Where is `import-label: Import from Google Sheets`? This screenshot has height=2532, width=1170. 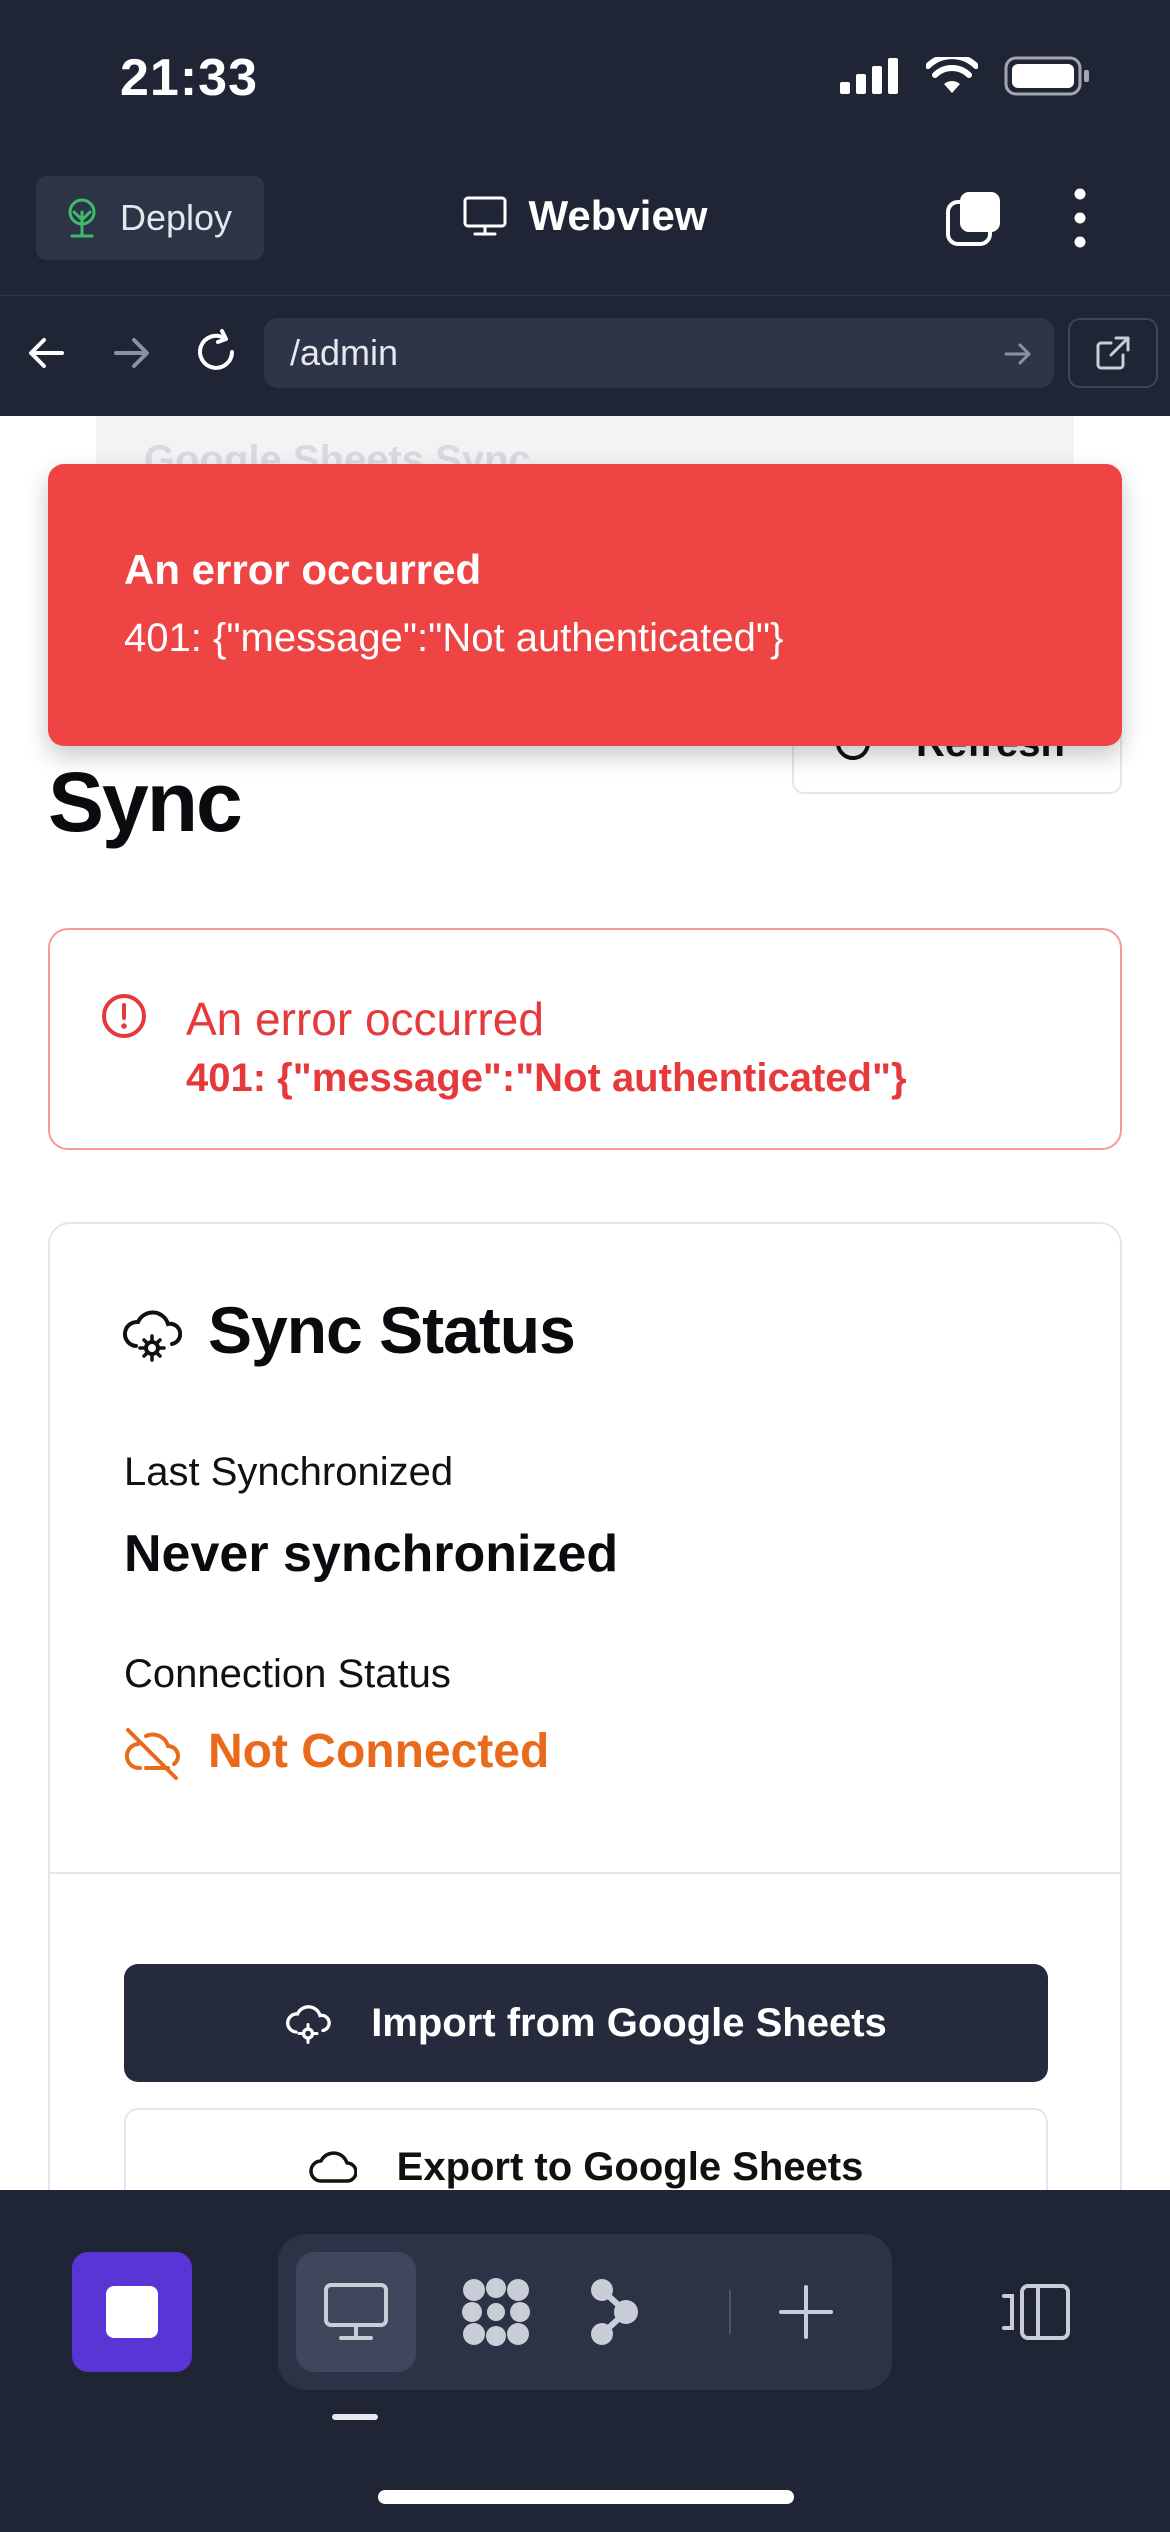
import-label: Import from Google Sheets is located at coordinates (629, 2022).